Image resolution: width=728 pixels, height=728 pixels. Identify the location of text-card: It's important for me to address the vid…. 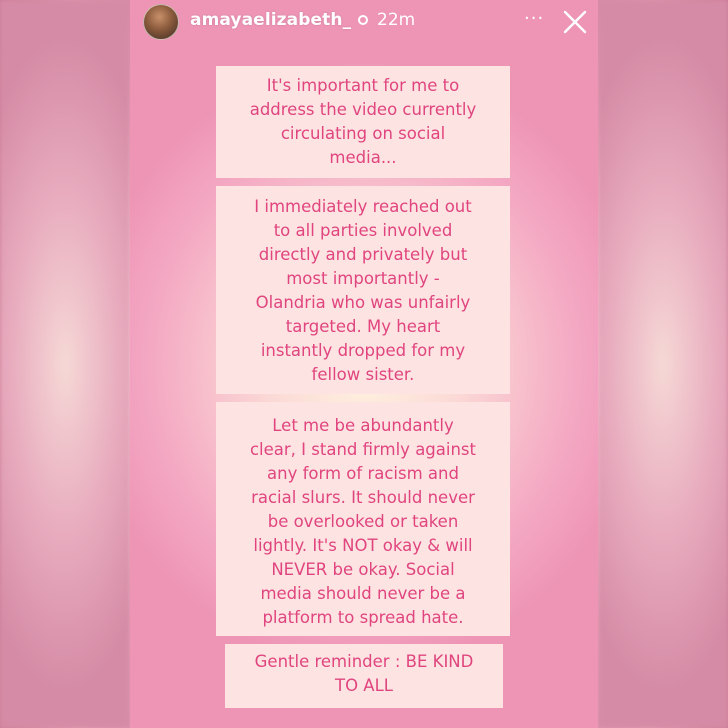
(363, 122).